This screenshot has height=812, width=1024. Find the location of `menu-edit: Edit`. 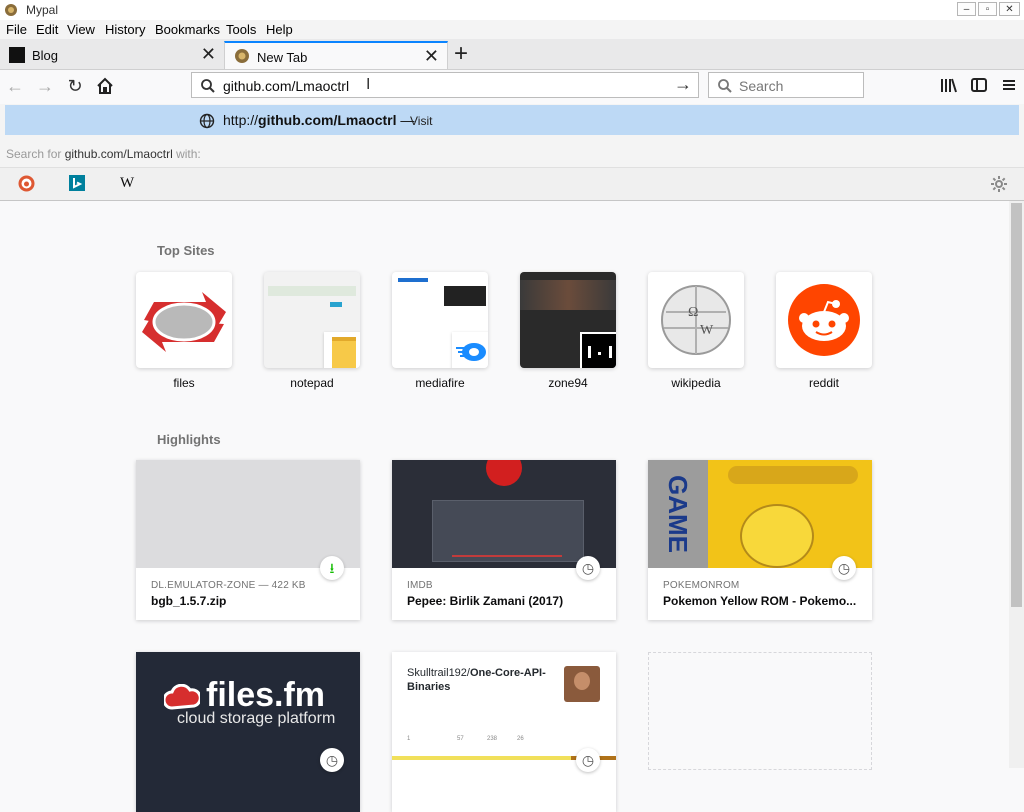

menu-edit: Edit is located at coordinates (47, 29).